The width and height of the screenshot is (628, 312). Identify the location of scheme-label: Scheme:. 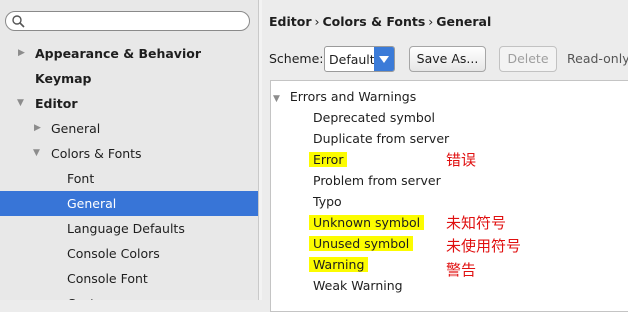
(296, 58).